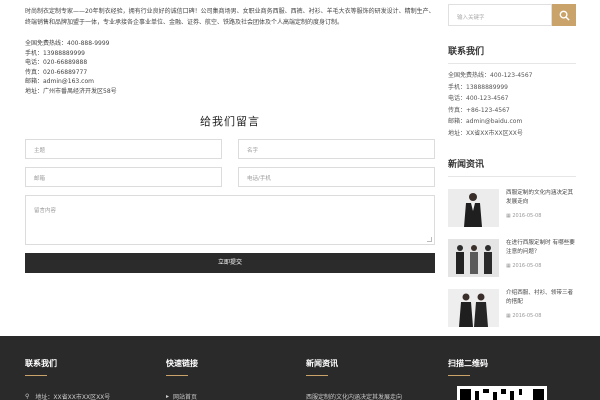 The height and width of the screenshot is (400, 600). Describe the element at coordinates (55, 53) in the screenshot. I see `contact-mobile: 手机：13988889999` at that location.